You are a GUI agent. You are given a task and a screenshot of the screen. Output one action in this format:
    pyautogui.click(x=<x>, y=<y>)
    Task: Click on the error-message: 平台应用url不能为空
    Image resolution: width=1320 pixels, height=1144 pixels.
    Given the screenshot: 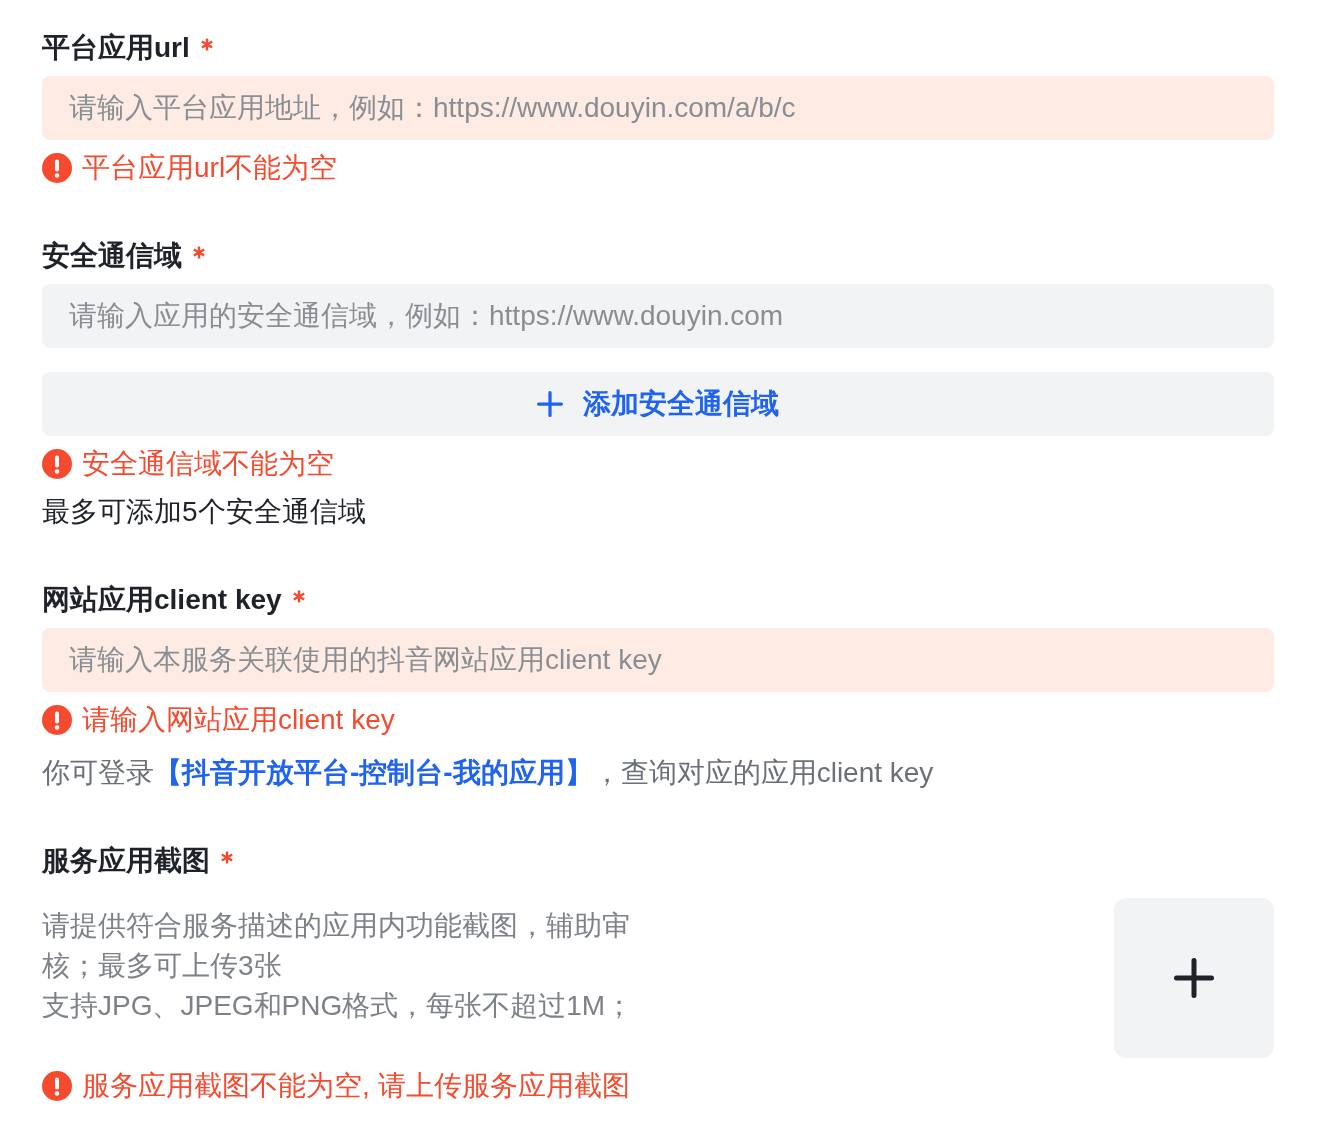 What is the action you would take?
    pyautogui.click(x=210, y=168)
    